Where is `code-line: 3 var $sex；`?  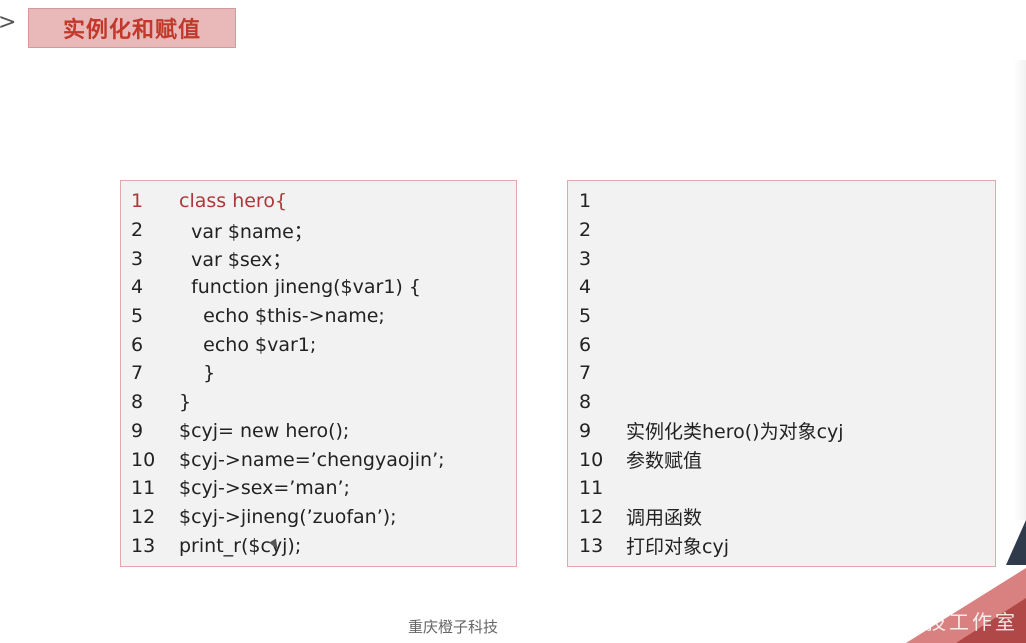
code-line: 3 var $sex； is located at coordinates (288, 258).